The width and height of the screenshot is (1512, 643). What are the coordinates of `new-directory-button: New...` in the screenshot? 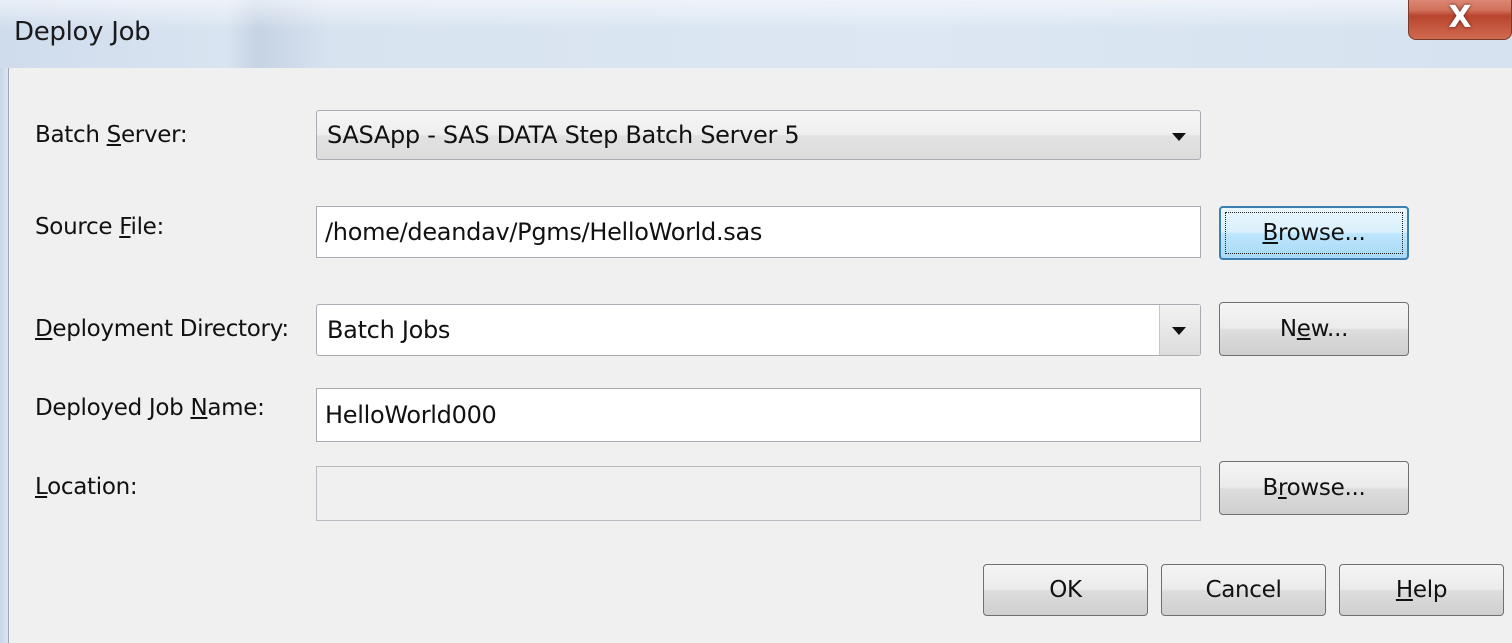 It's located at (1314, 329).